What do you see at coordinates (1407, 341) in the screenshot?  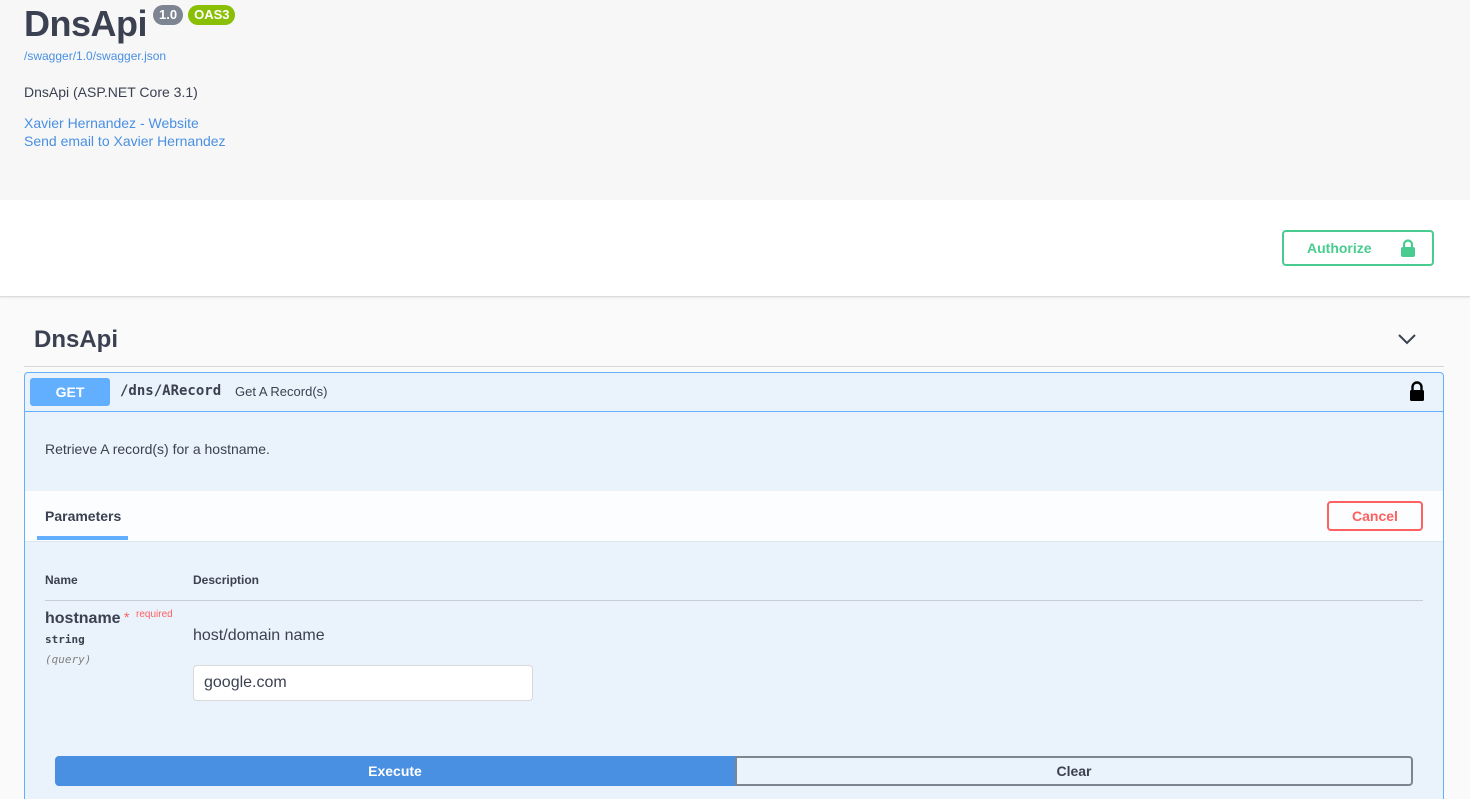 I see `chevron-down-icon` at bounding box center [1407, 341].